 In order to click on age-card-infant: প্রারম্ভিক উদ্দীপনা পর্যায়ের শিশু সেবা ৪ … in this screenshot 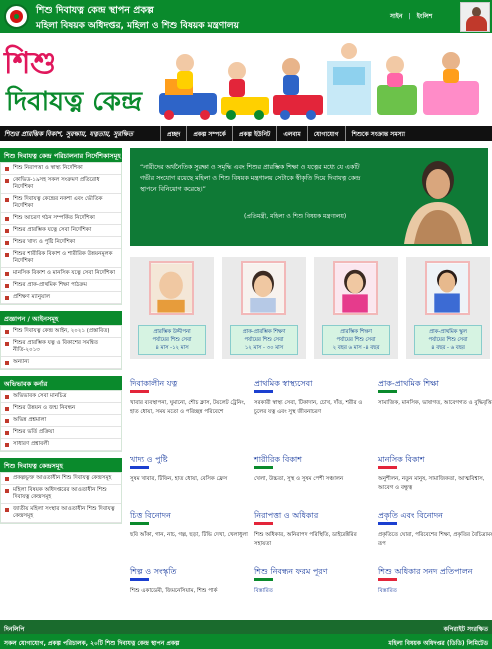, I will do `click(172, 308)`.